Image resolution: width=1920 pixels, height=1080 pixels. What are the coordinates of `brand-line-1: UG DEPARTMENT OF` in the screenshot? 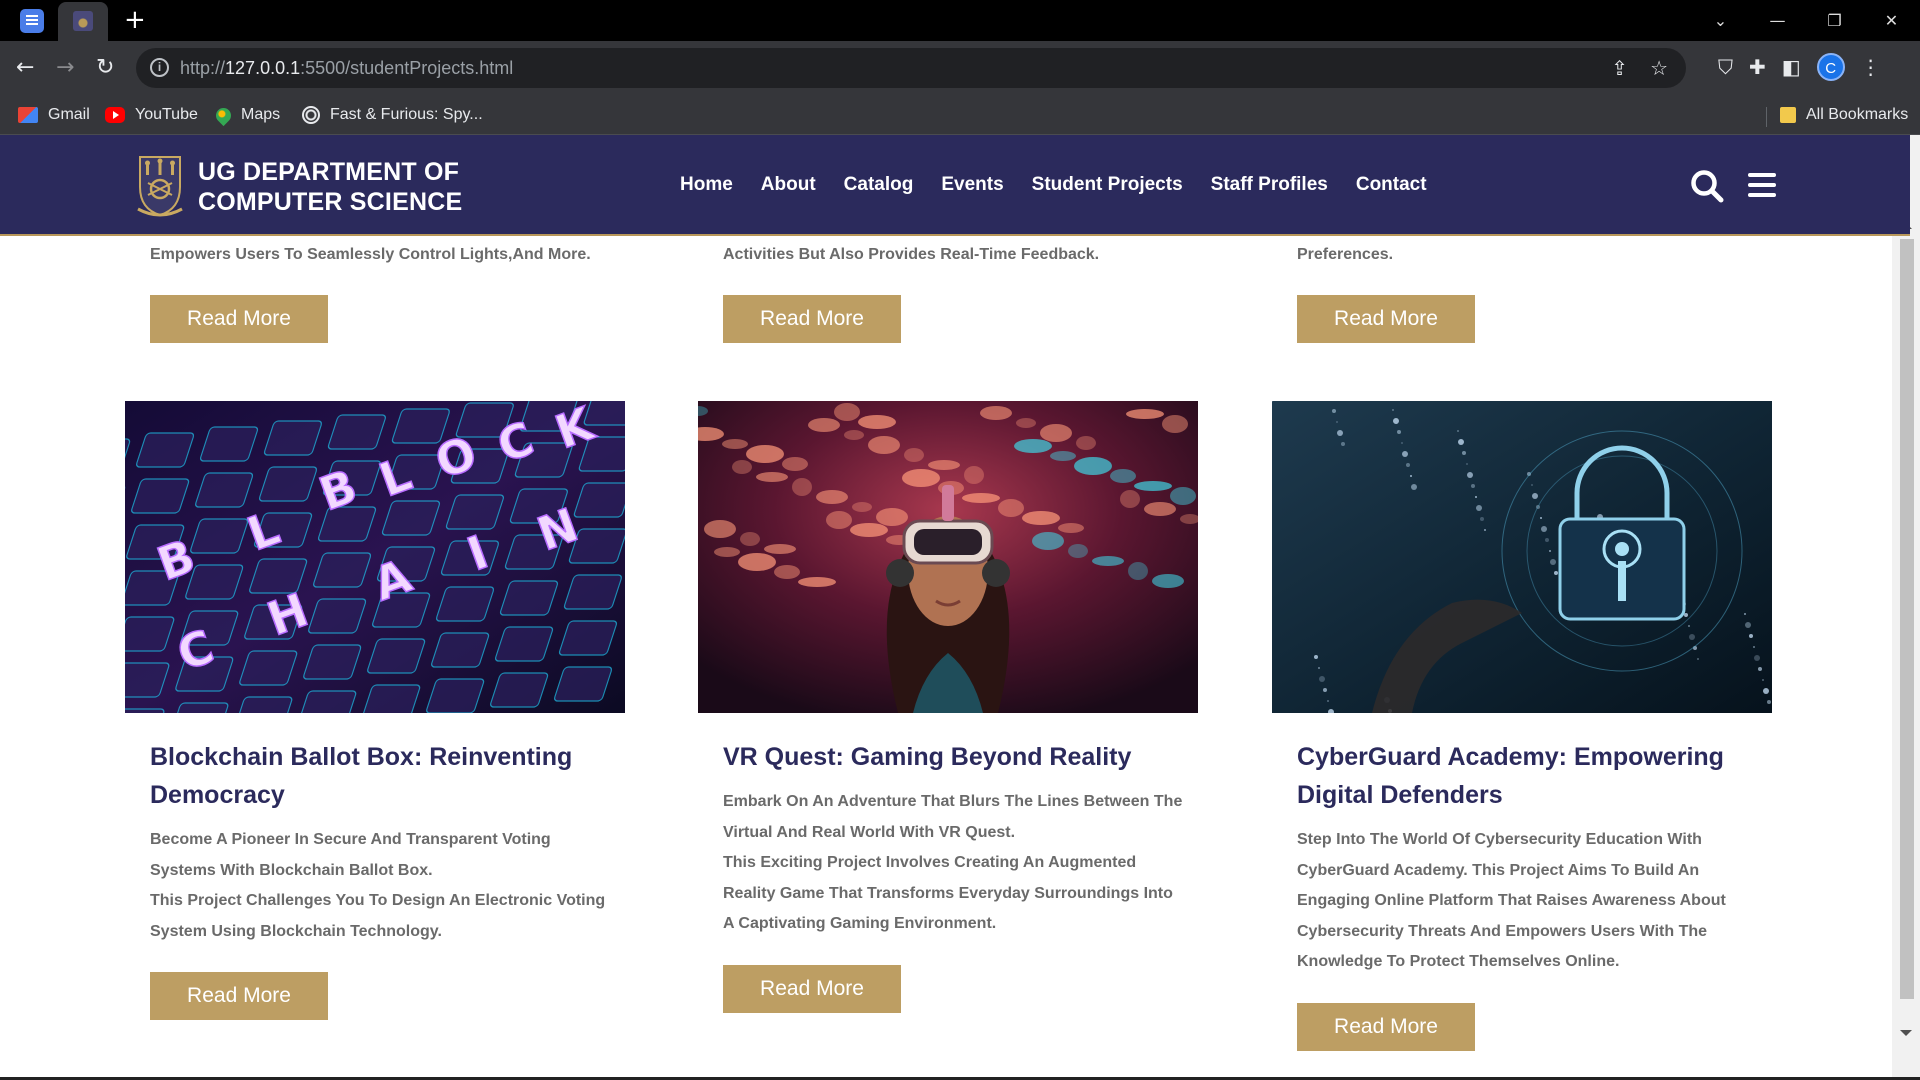 It's located at (329, 172).